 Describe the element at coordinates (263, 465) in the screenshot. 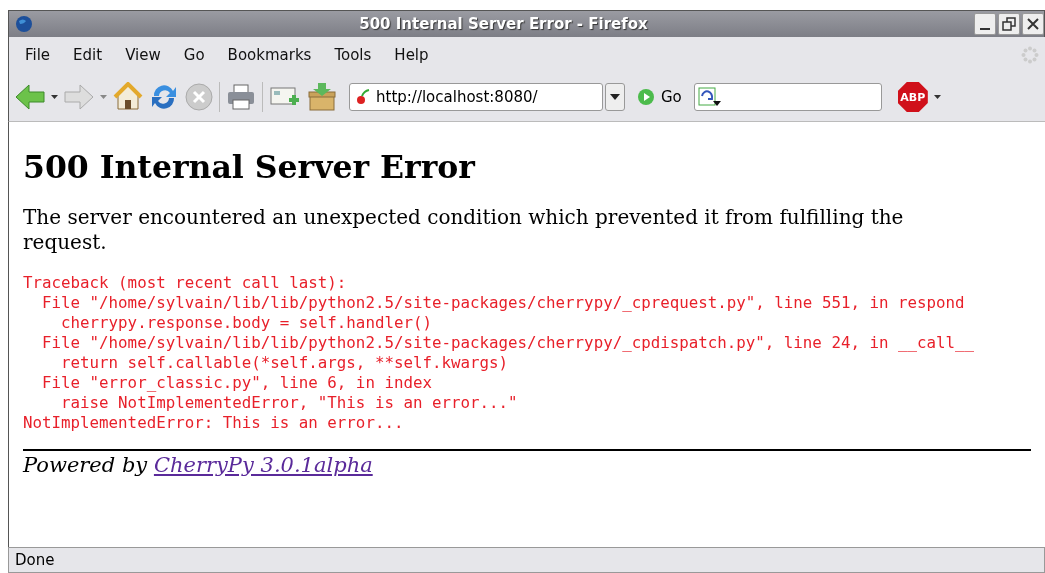

I see `cherrypy-link: CherryPy 3.0.1alpha` at that location.